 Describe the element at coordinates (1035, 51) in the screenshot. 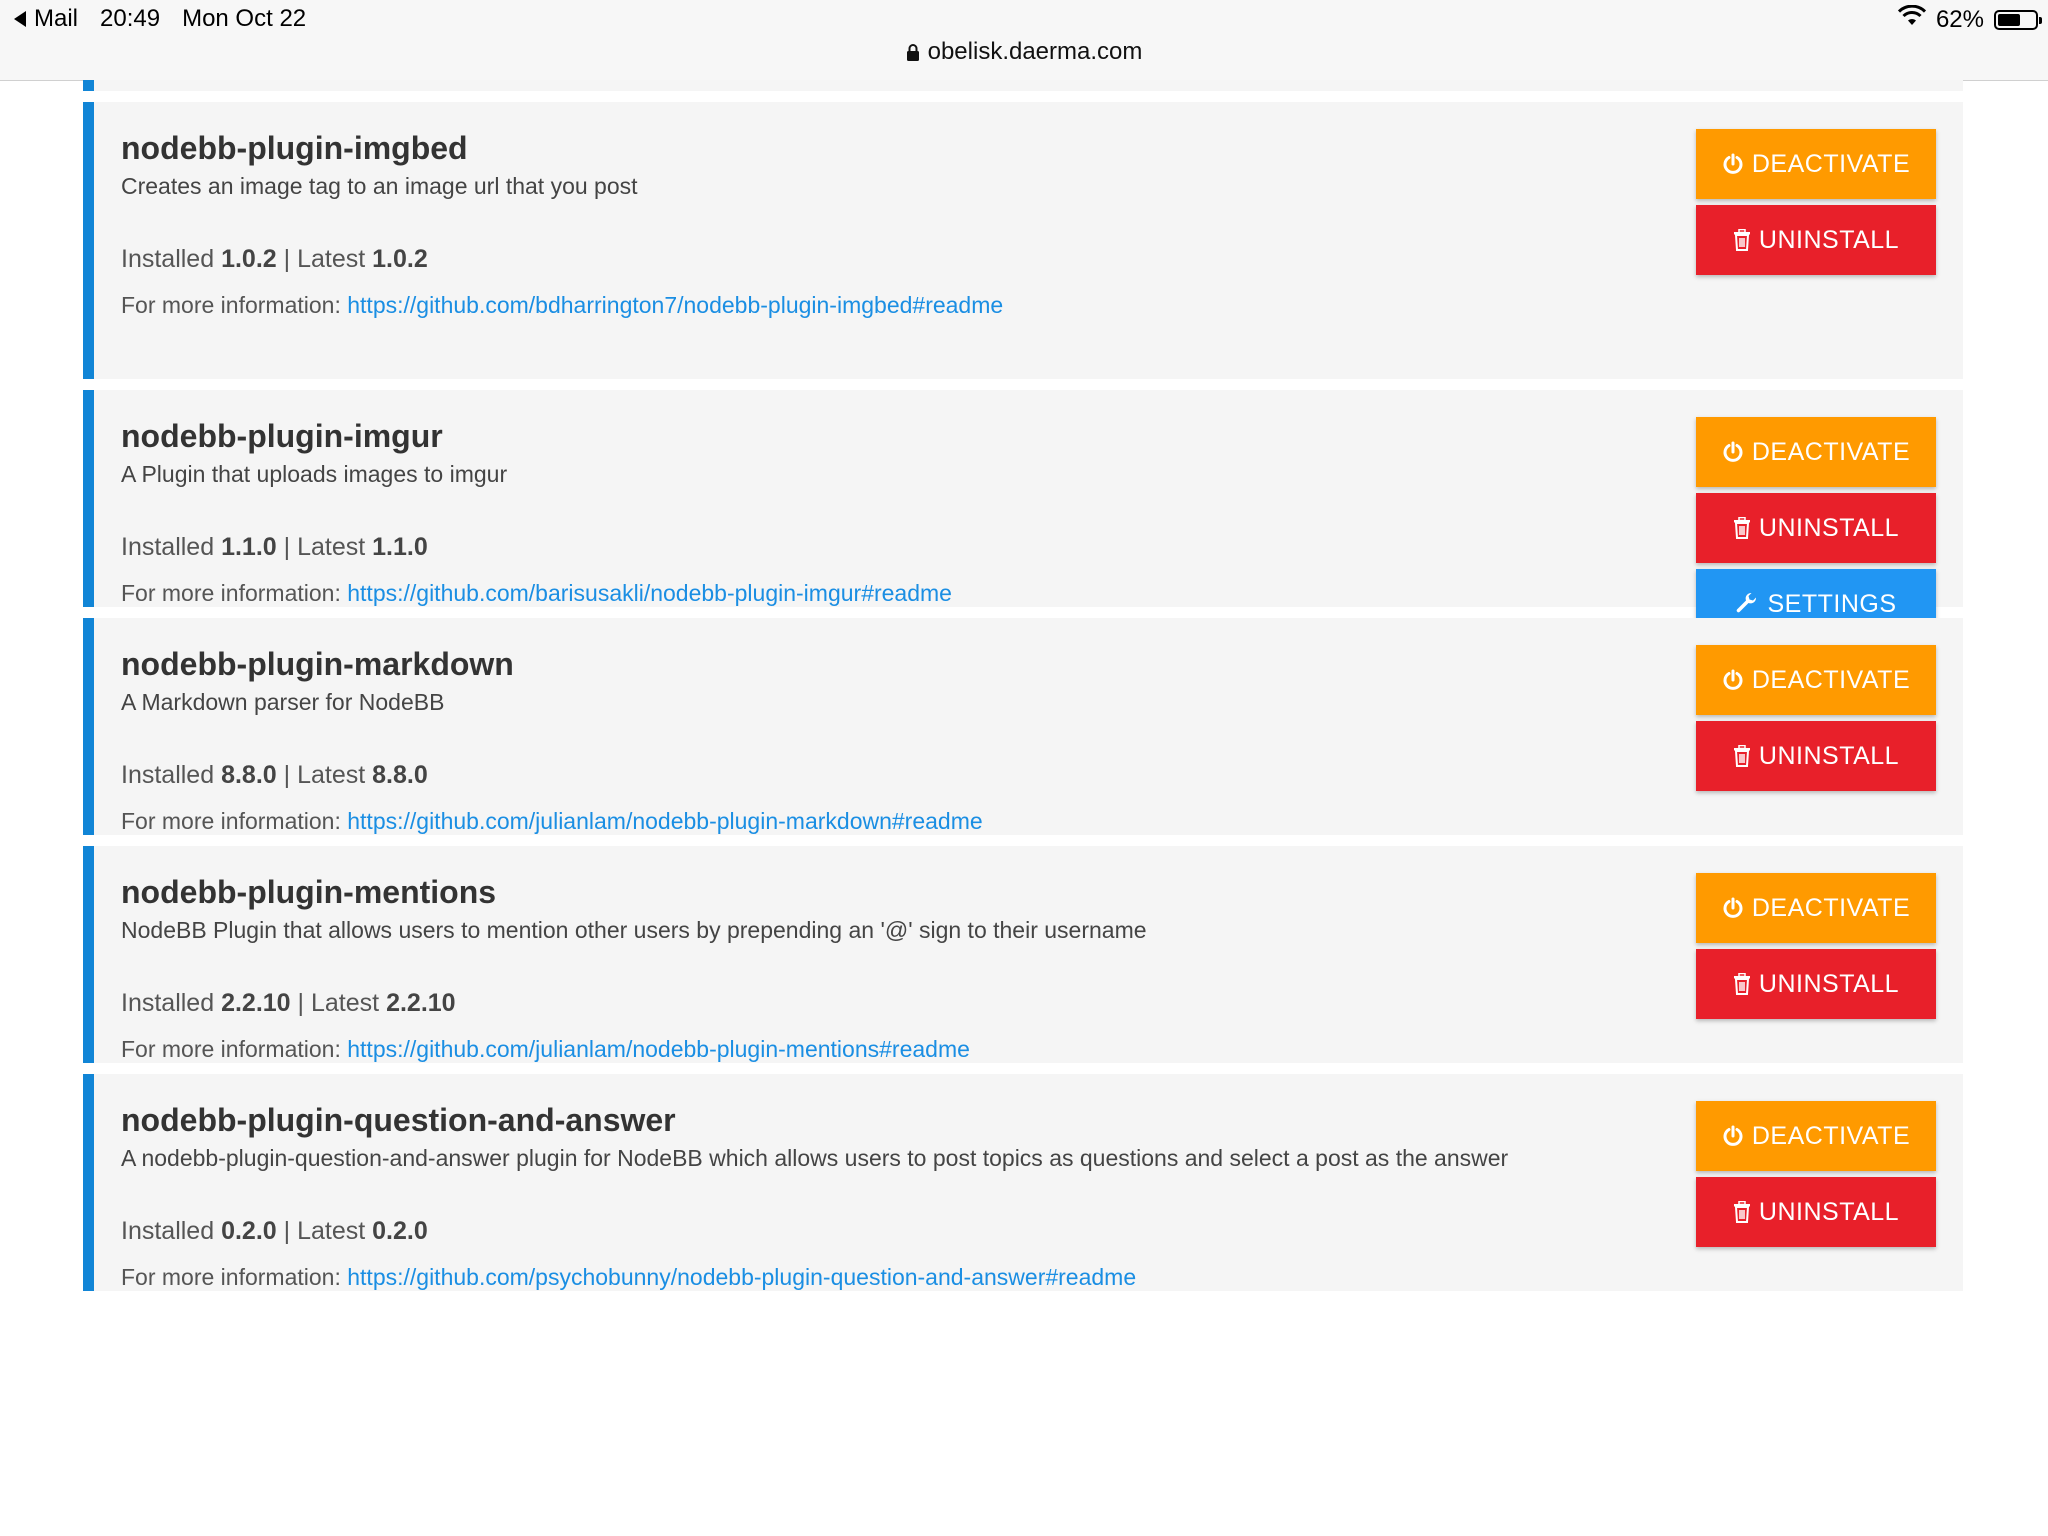

I see `address-url: obelisk.daerma.com` at that location.